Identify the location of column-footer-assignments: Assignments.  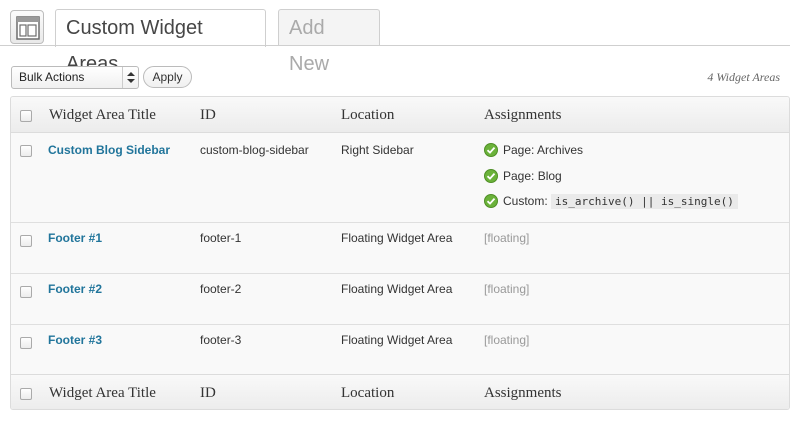
(523, 393).